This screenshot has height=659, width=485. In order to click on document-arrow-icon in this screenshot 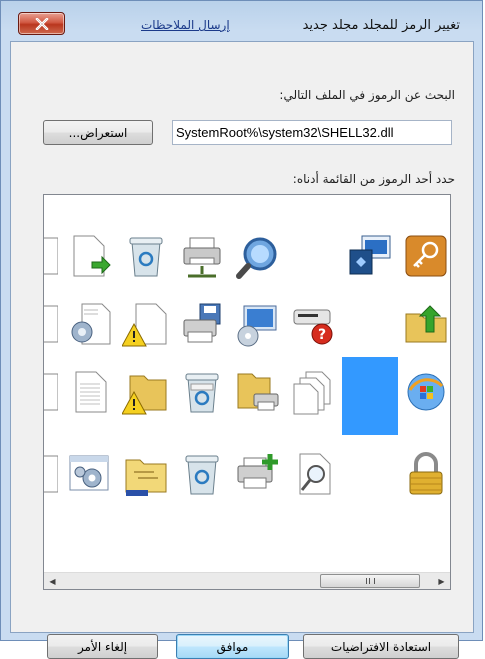, I will do `click(92, 256)`.